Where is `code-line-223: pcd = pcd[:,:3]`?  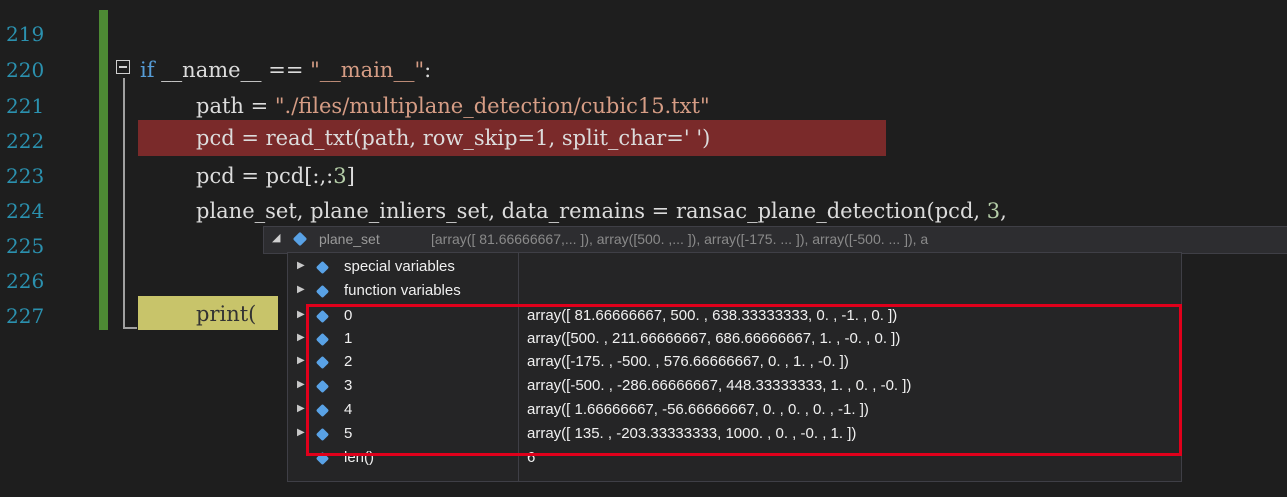 code-line-223: pcd = pcd[:,:3] is located at coordinates (275, 176).